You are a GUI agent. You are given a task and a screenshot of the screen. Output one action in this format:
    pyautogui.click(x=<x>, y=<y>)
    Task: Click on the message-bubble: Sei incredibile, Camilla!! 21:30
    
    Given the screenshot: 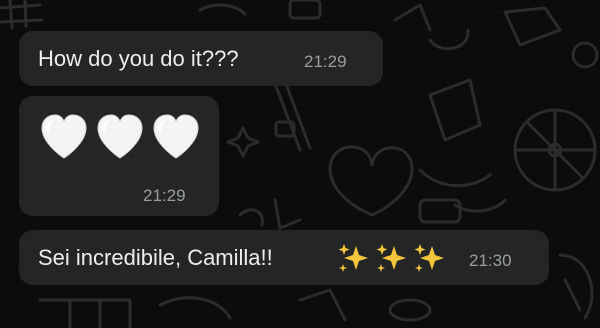 What is the action you would take?
    pyautogui.click(x=284, y=257)
    